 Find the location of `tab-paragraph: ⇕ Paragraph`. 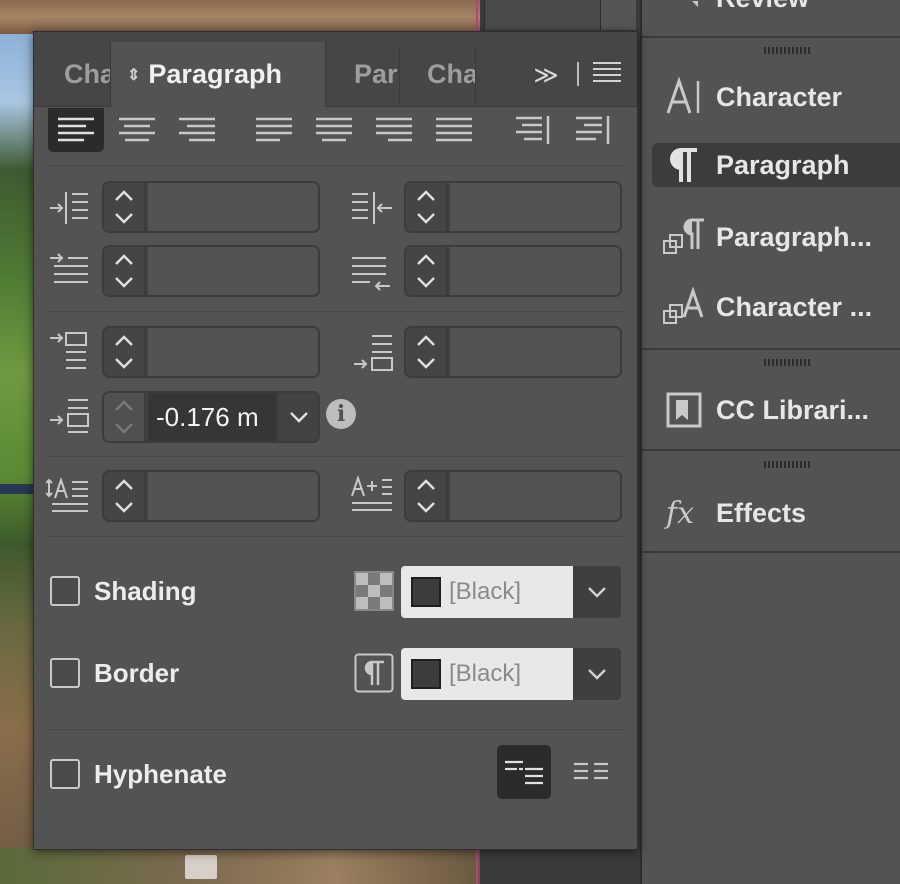

tab-paragraph: ⇕ Paragraph is located at coordinates (218, 74).